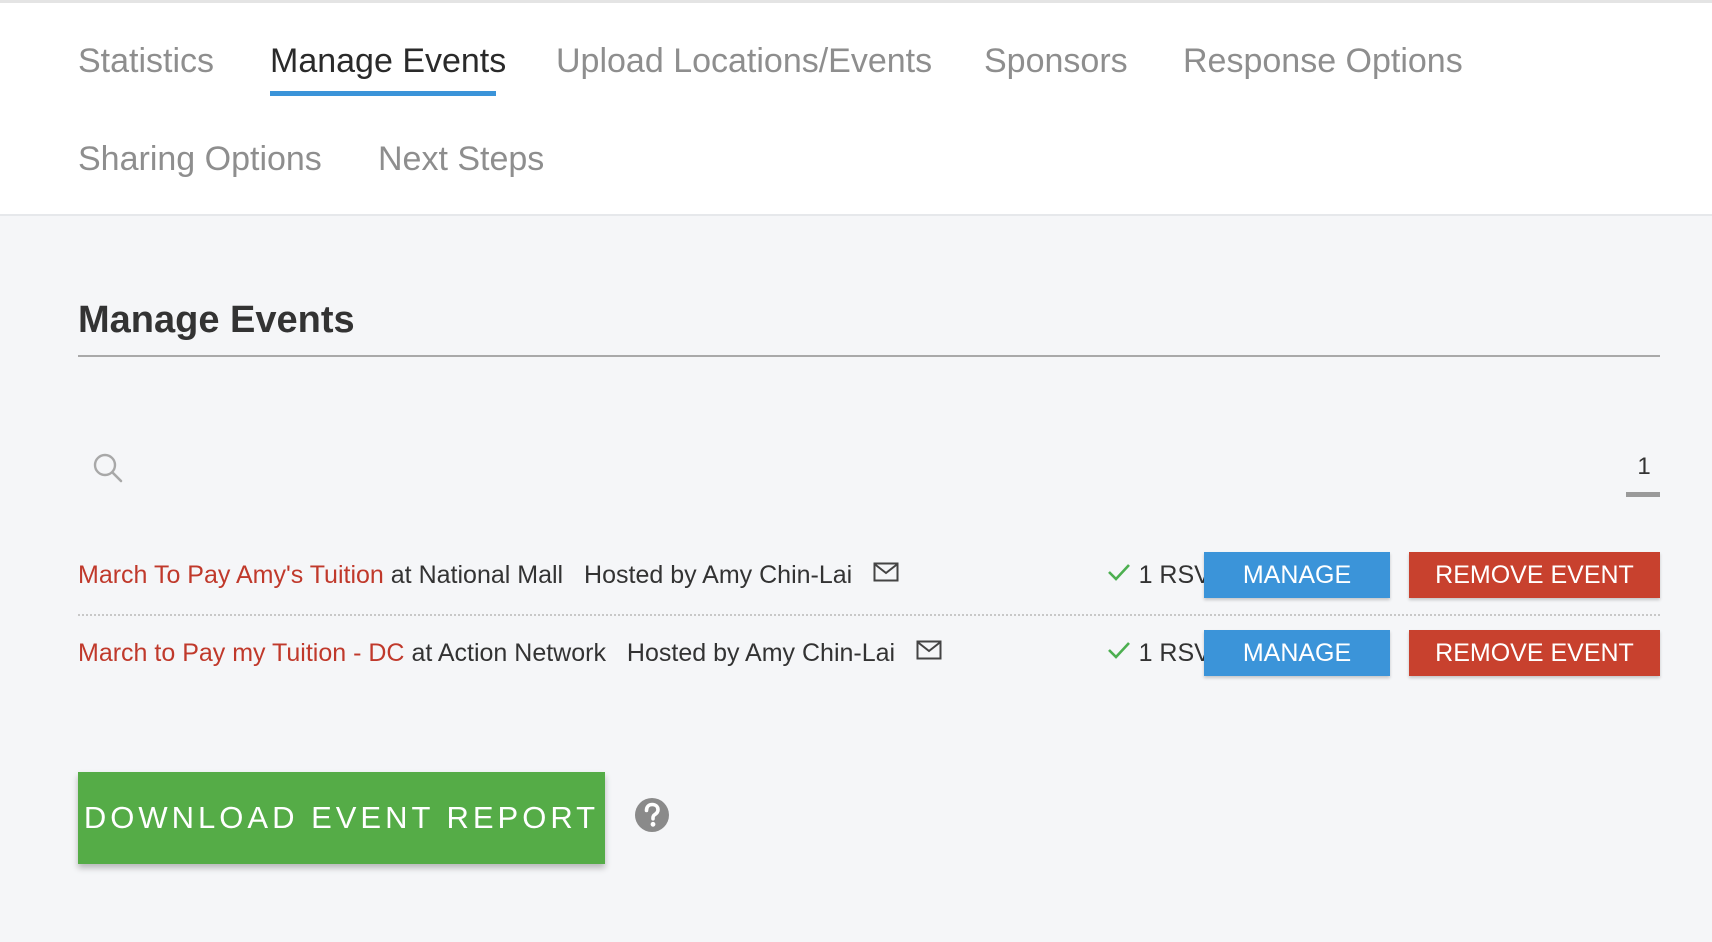  Describe the element at coordinates (108, 468) in the screenshot. I see `search-icon` at that location.